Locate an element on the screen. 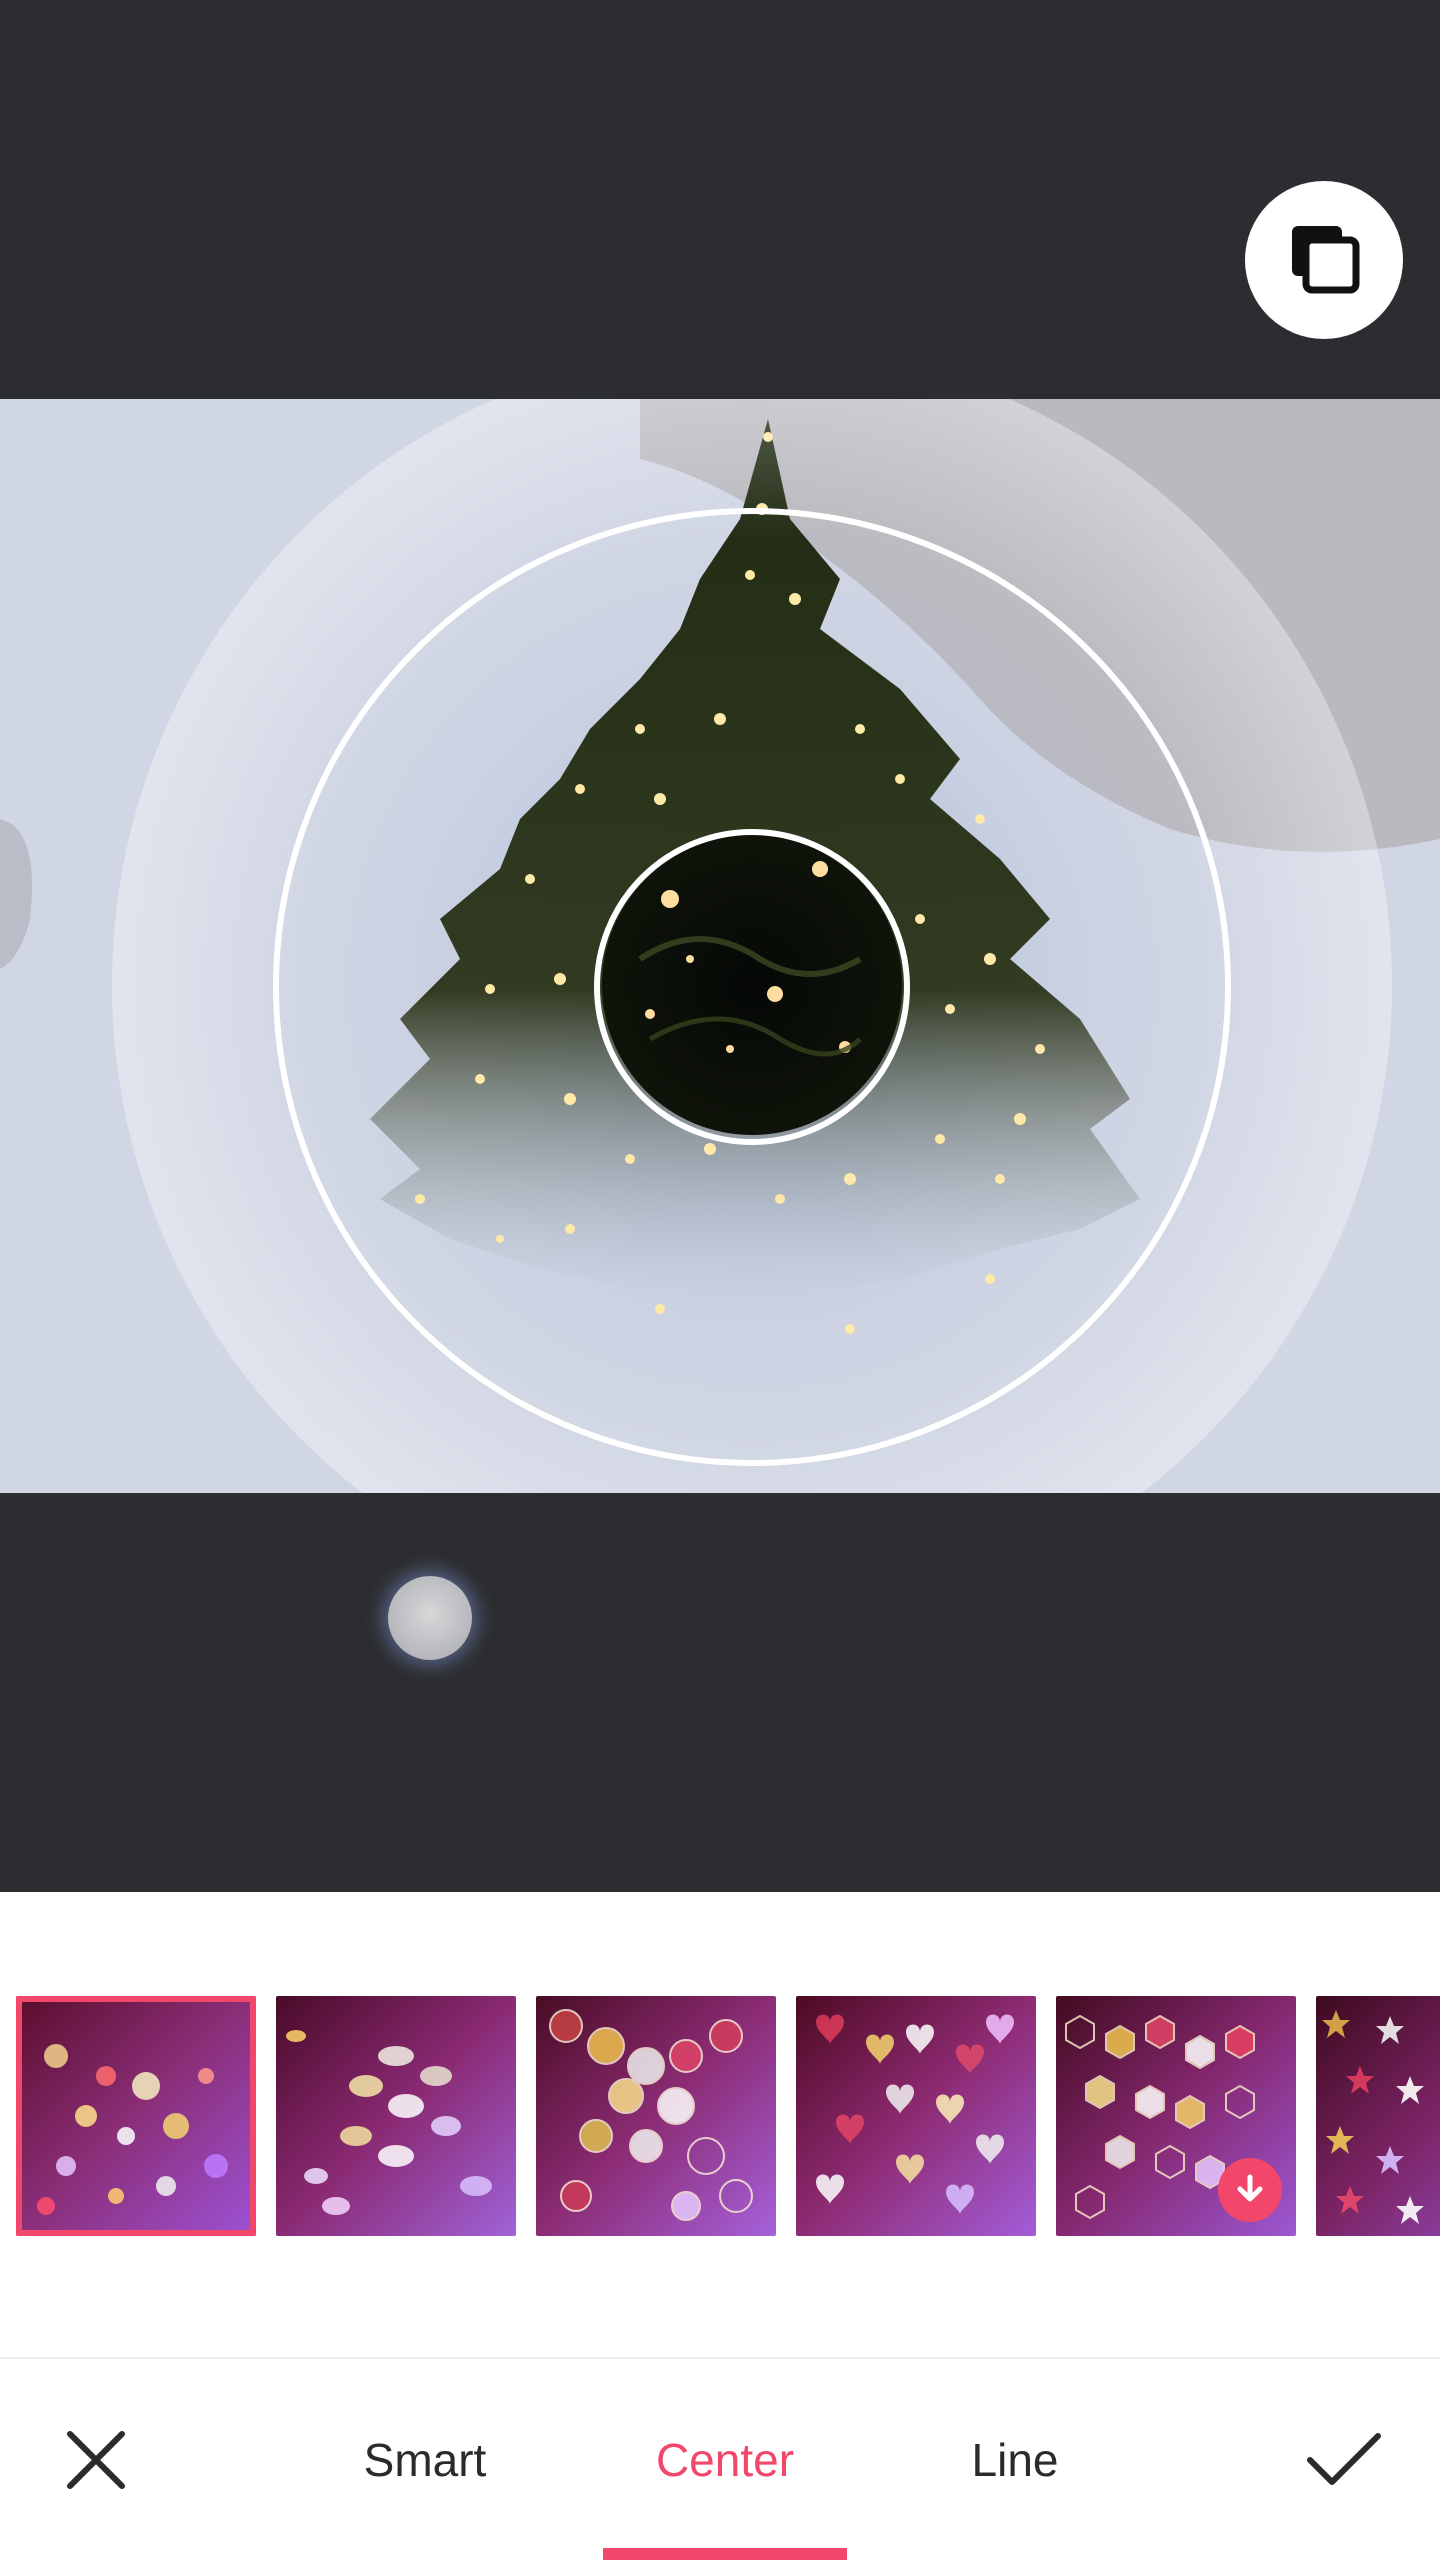 The height and width of the screenshot is (2560, 1440). bokeh-swirl-preview is located at coordinates (396, 2116).